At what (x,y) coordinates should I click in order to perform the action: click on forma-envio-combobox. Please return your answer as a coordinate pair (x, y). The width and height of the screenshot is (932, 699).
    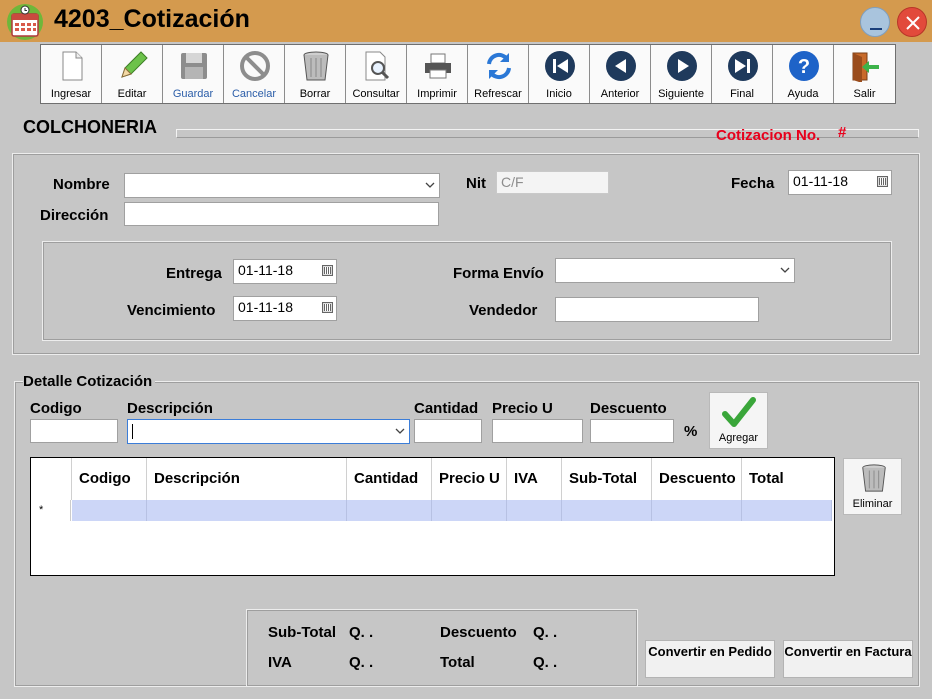
    Looking at the image, I should click on (675, 270).